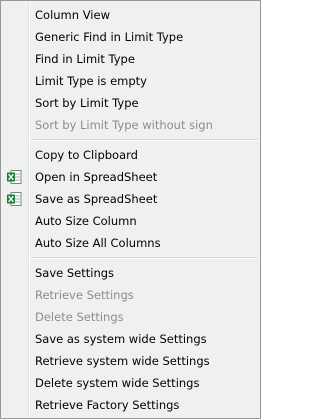 The width and height of the screenshot is (320, 419). Describe the element at coordinates (72, 15) in the screenshot. I see `menu-item-label: Column View` at that location.